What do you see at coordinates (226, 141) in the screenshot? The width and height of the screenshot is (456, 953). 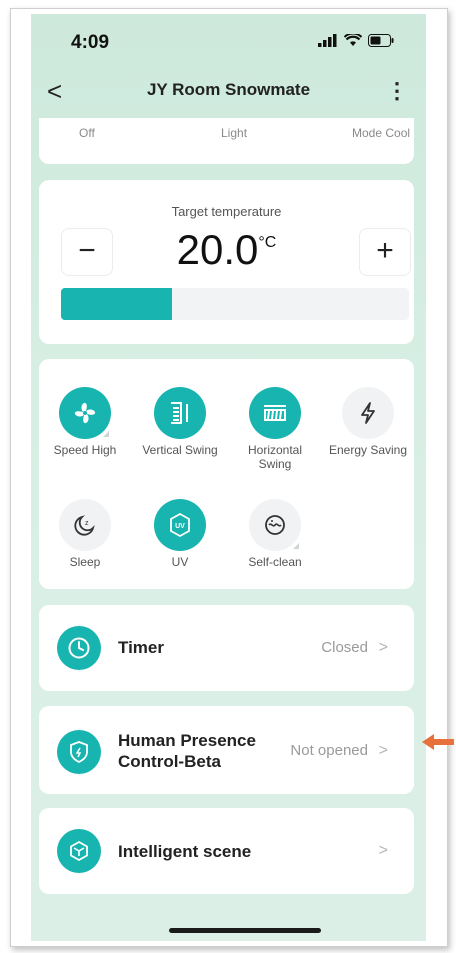 I see `mode-card: Off Light Mode Cool` at bounding box center [226, 141].